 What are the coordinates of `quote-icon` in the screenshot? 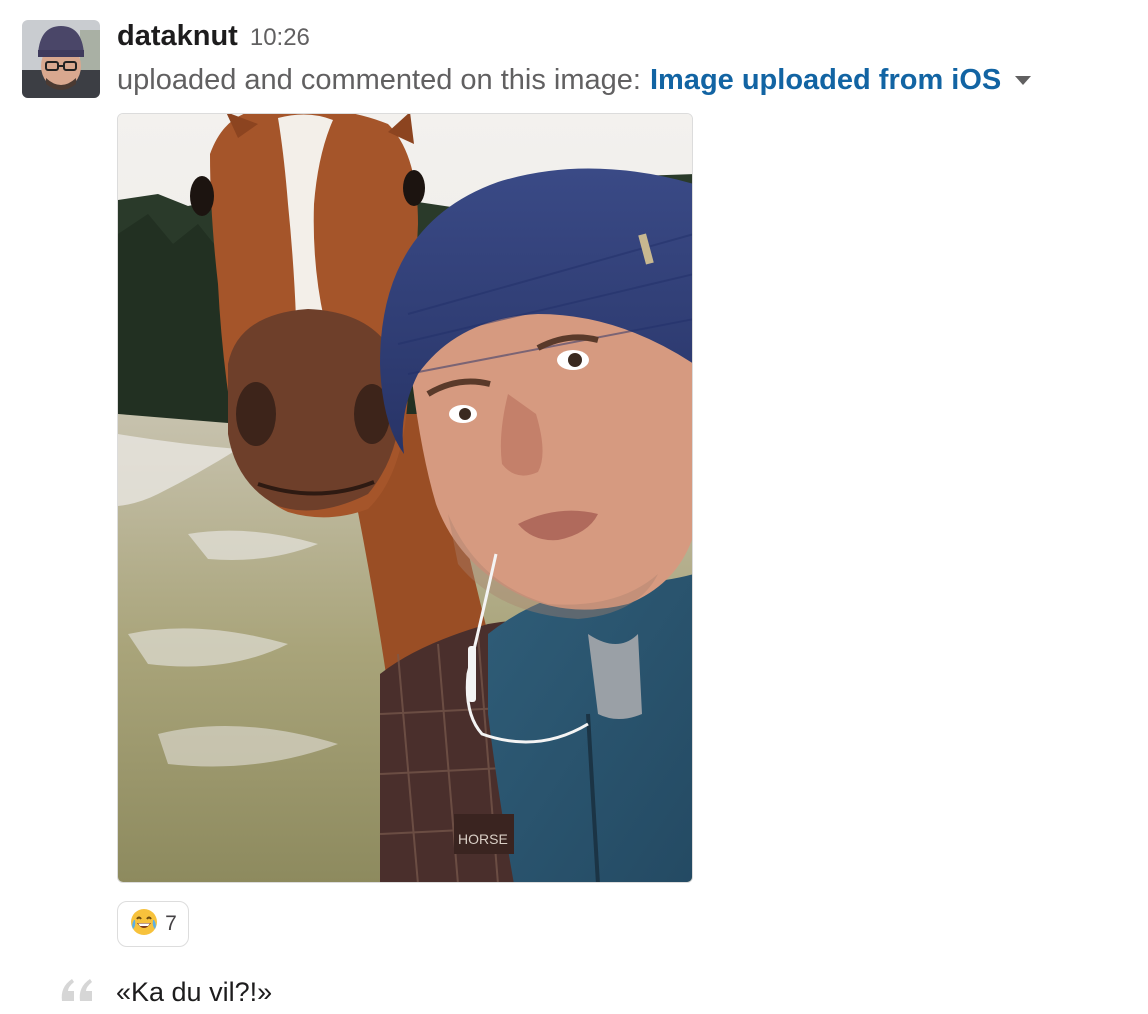 It's located at (87, 992).